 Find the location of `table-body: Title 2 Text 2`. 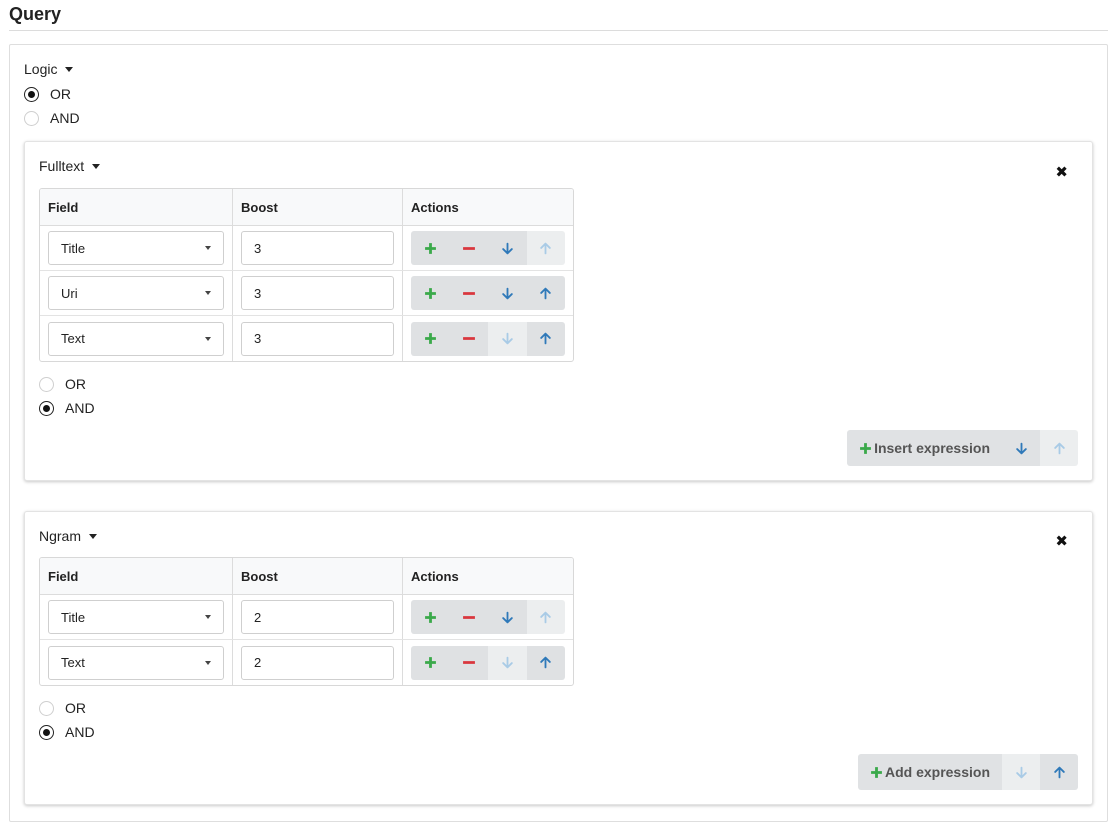

table-body: Title 2 Text 2 is located at coordinates (306, 640).